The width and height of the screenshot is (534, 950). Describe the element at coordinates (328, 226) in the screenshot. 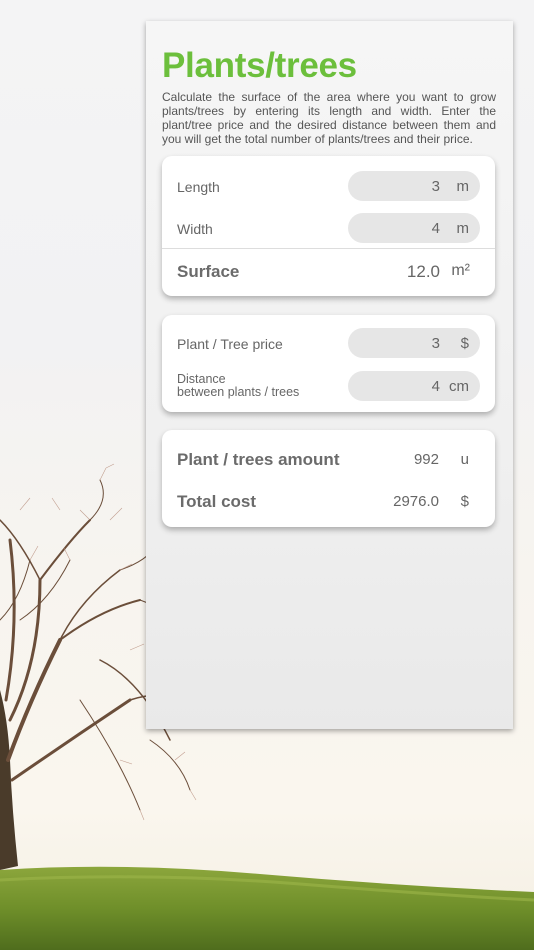

I see `dimensions-card: Length 3 m Width 4 m Surface 12.0 m²` at that location.